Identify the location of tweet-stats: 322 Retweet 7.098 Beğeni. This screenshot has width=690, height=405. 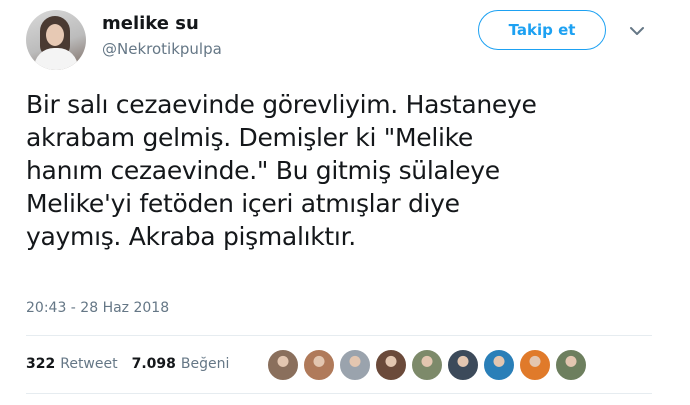
(134, 364).